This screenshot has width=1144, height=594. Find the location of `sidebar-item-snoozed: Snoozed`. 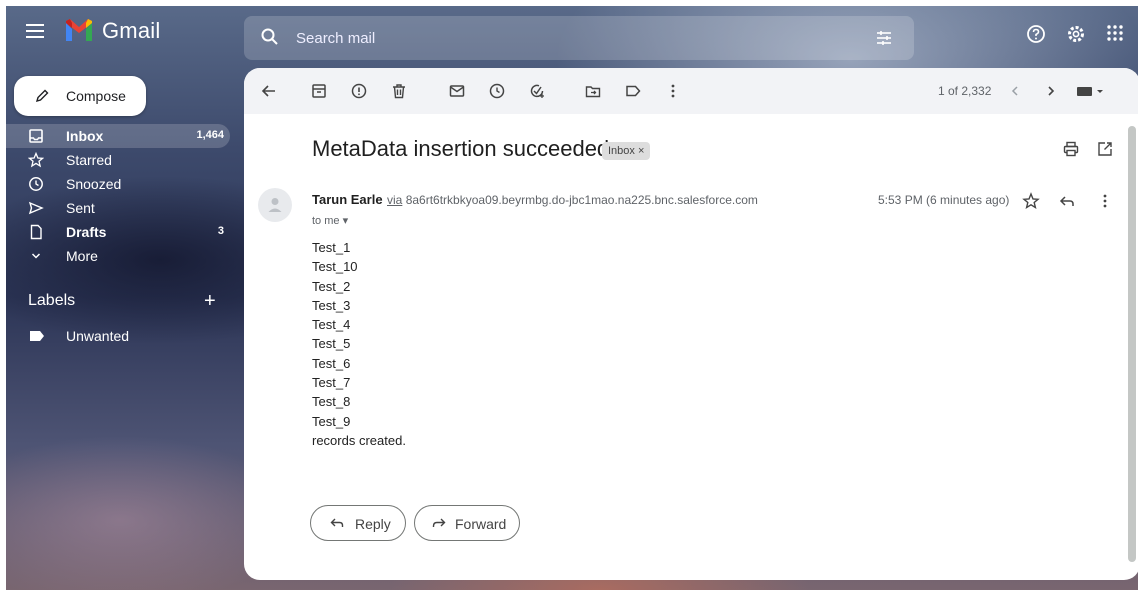

sidebar-item-snoozed: Snoozed is located at coordinates (115, 184).